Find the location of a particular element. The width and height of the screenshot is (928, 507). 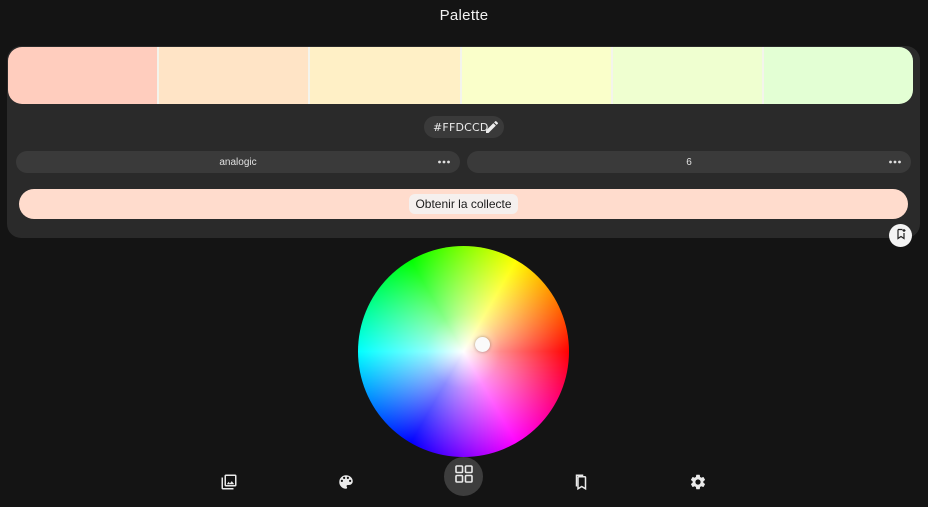

nav-gallery is located at coordinates (229, 484).